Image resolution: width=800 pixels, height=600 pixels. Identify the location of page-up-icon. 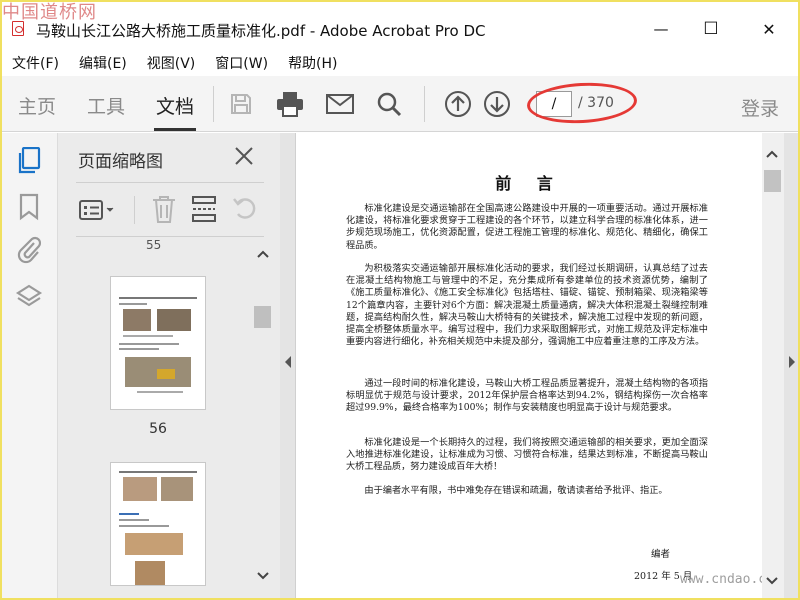
(458, 104).